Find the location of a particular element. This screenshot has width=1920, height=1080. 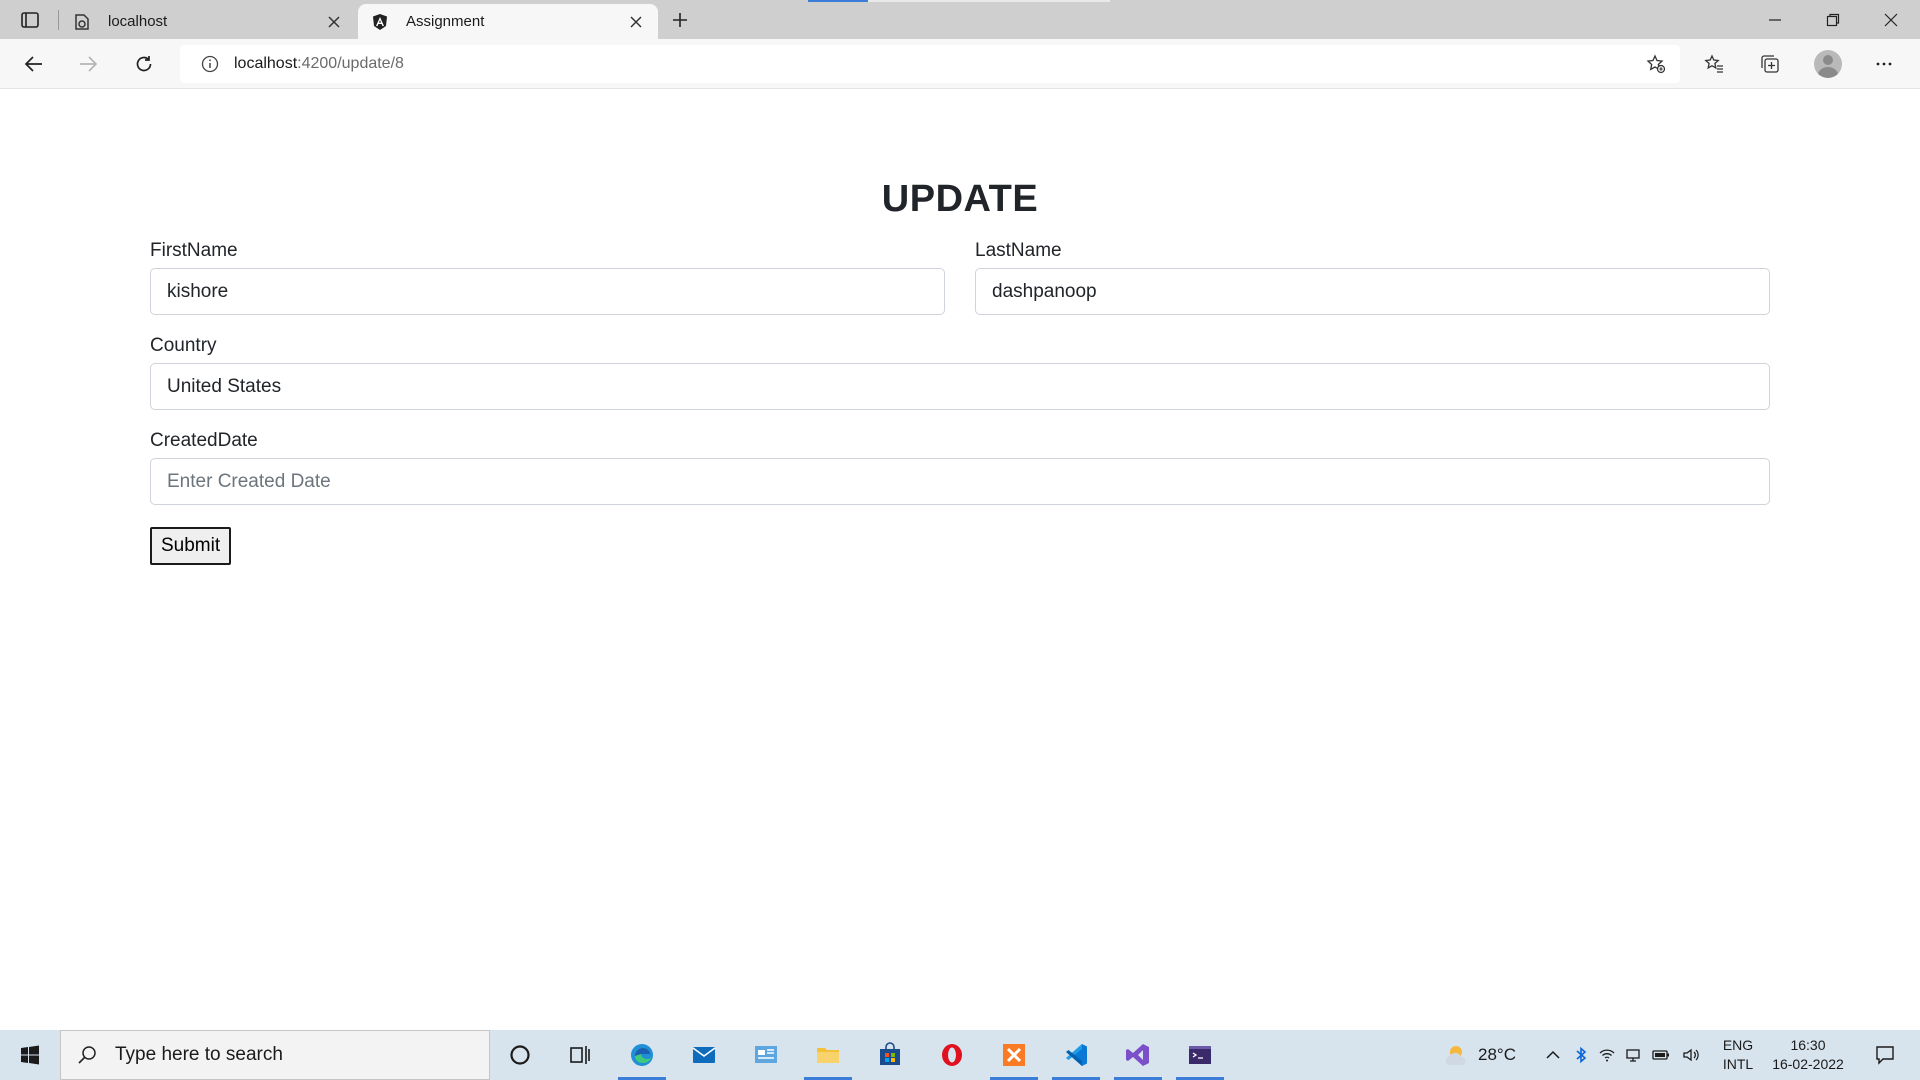

submit-button: Submit is located at coordinates (191, 546).